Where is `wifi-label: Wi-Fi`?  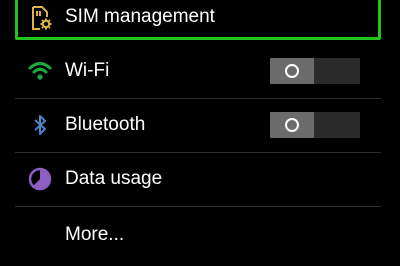
wifi-label: Wi-Fi is located at coordinates (87, 70).